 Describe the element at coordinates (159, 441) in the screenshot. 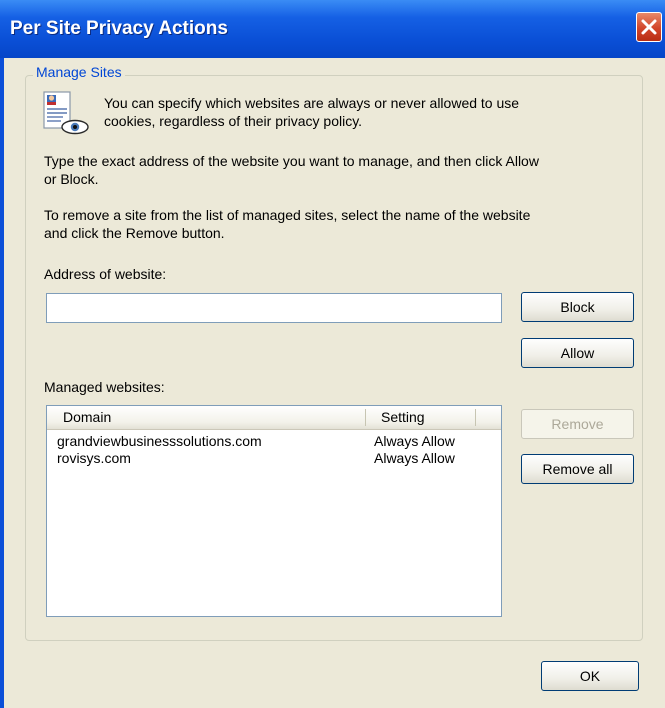

I see `row-domain: grandviewbusinesssolutions.com` at that location.